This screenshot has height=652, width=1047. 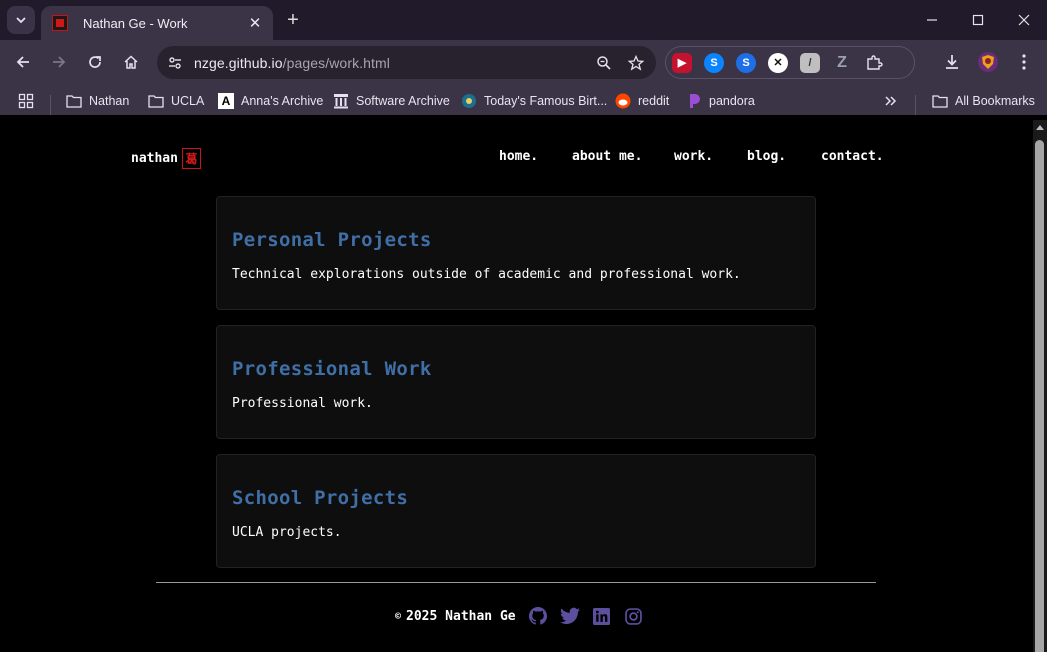 What do you see at coordinates (602, 616) in the screenshot?
I see `linkedin-icon` at bounding box center [602, 616].